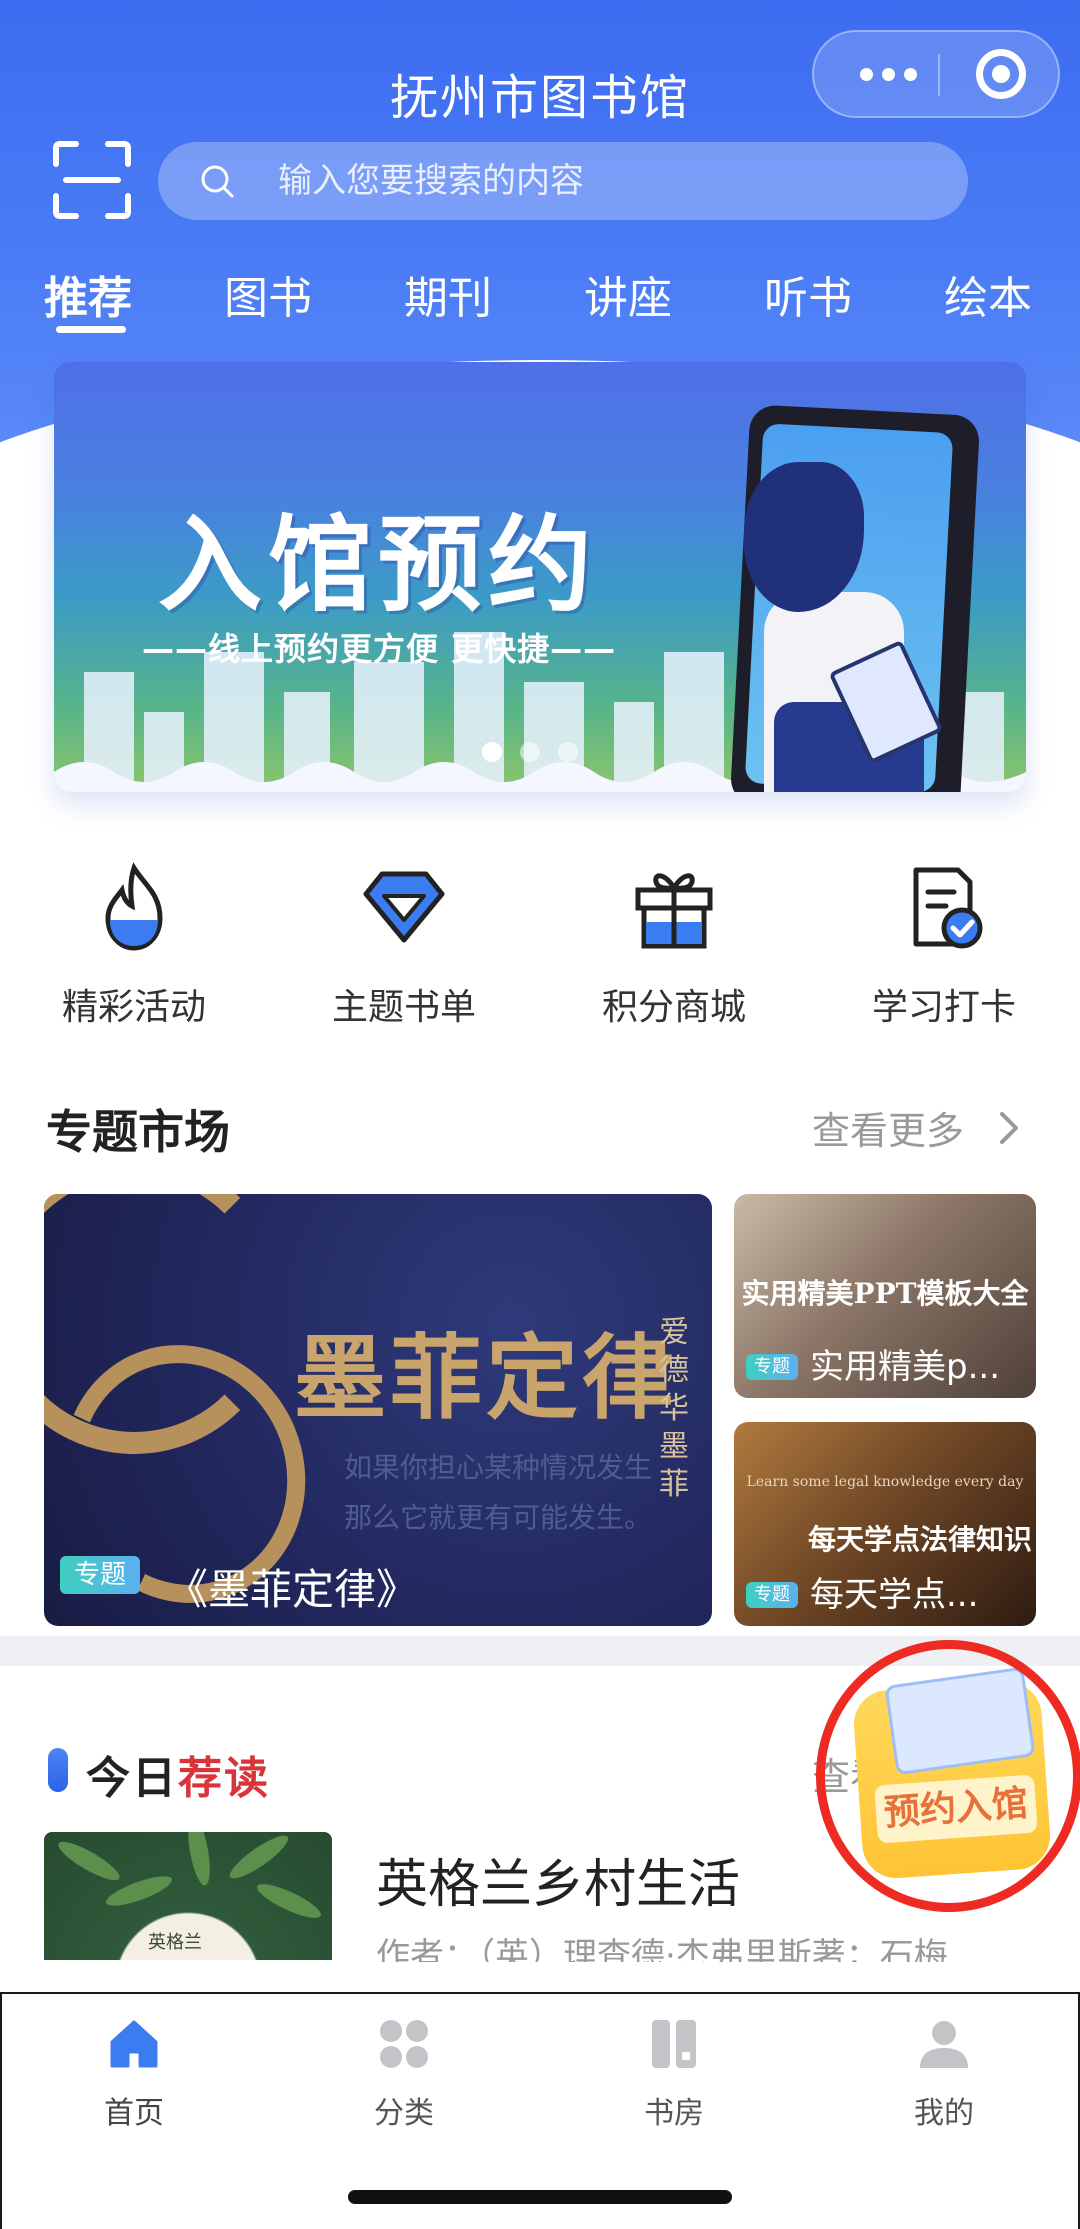 The width and height of the screenshot is (1080, 2229). What do you see at coordinates (808, 294) in the screenshot?
I see `tab-audiobooks: 听书` at bounding box center [808, 294].